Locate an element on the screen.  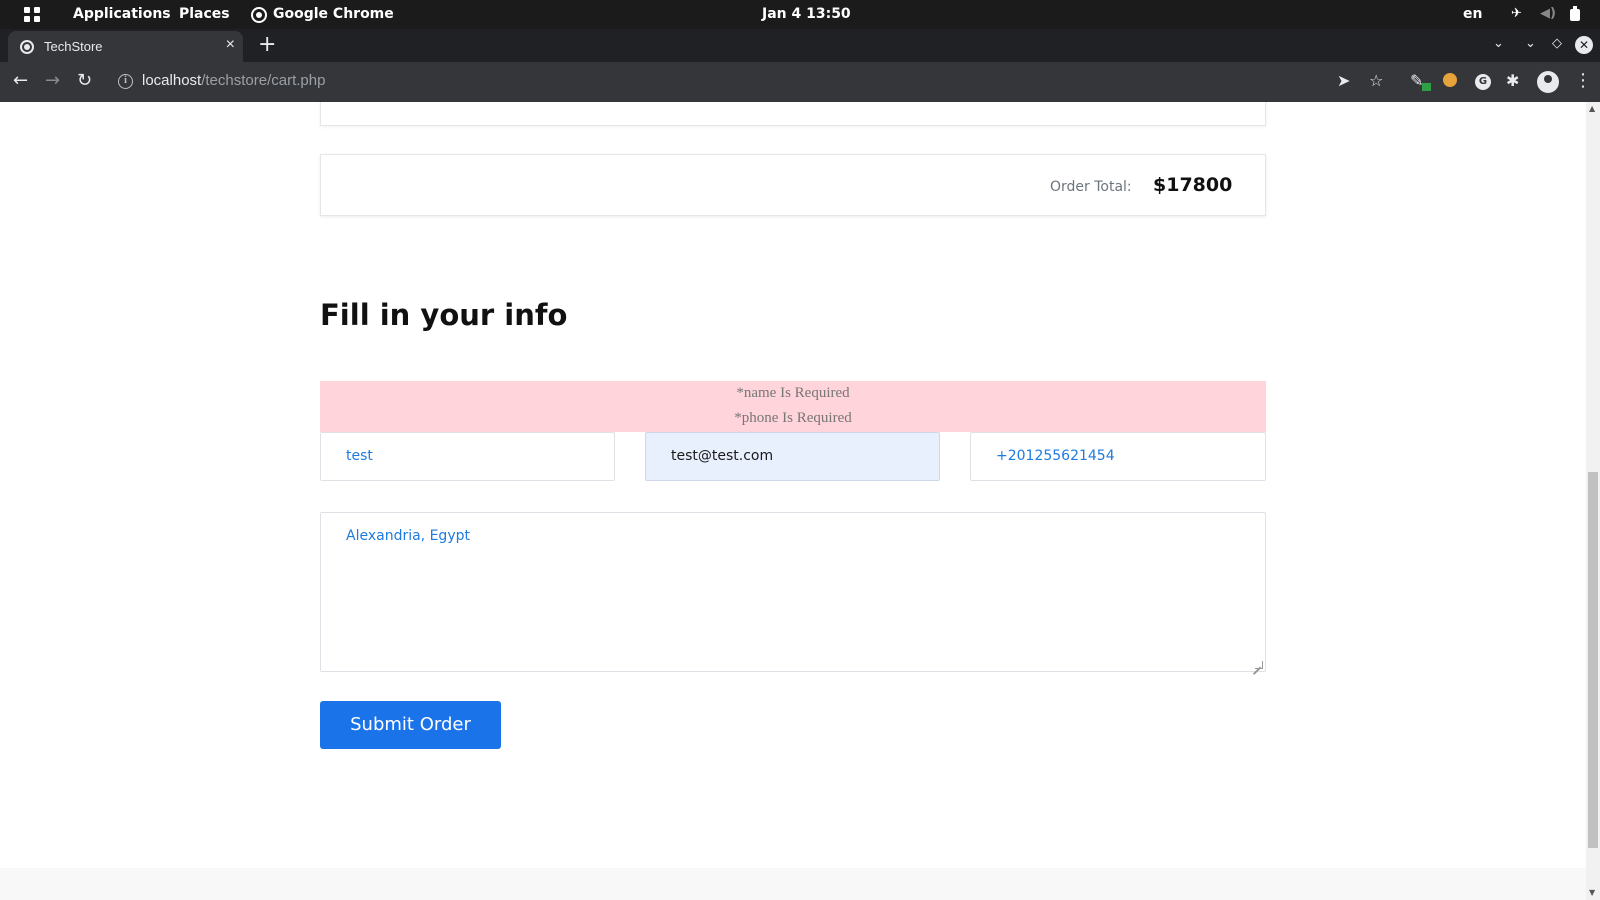
order-total-card: Order Total: $17800 is located at coordinates (793, 185).